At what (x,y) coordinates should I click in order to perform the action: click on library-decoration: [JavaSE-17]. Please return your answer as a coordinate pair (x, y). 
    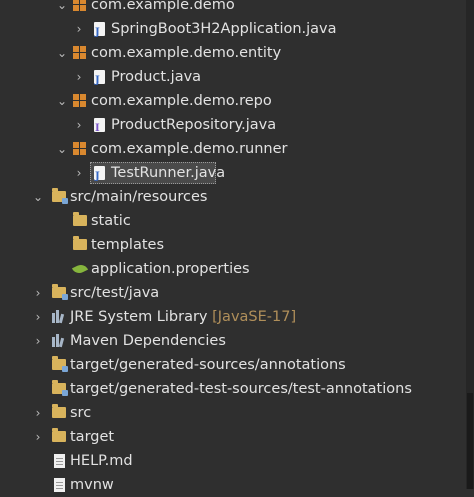
    Looking at the image, I should click on (254, 317).